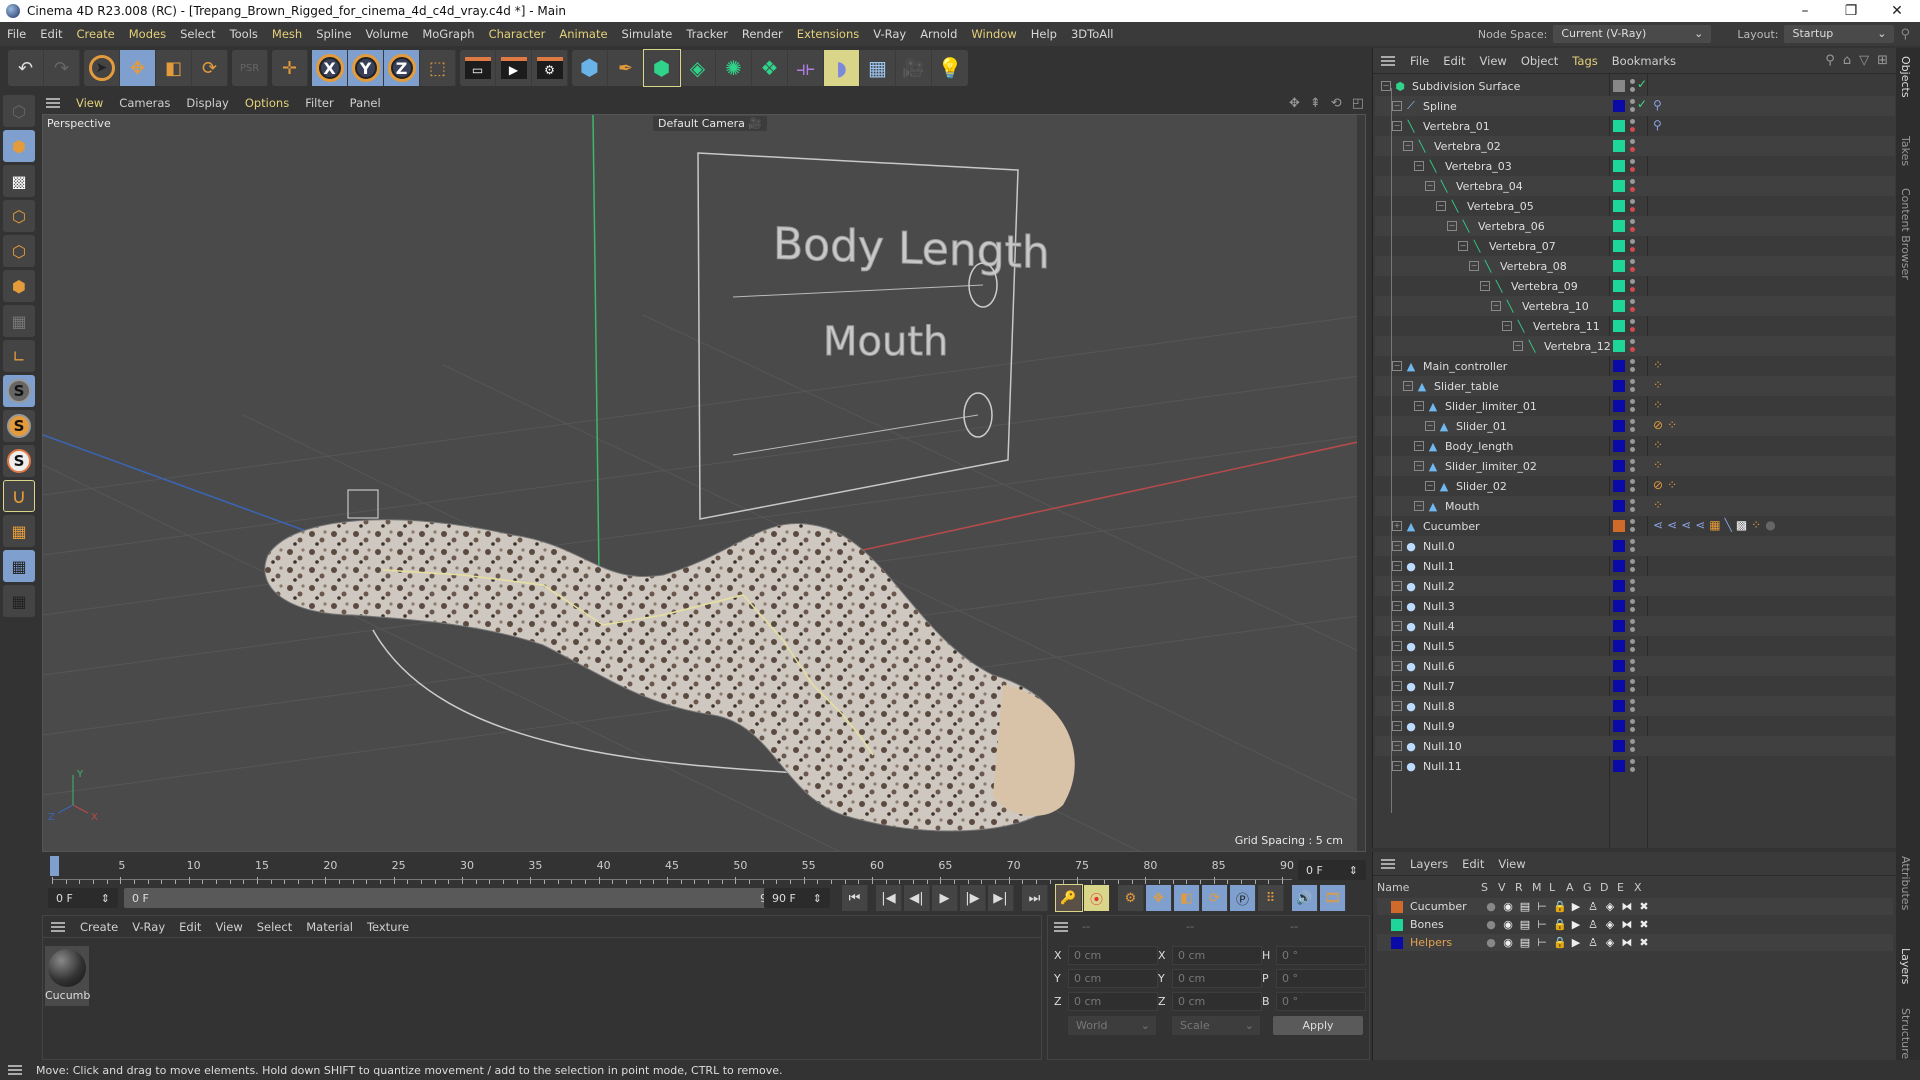 Image resolution: width=1920 pixels, height=1080 pixels. Describe the element at coordinates (267, 103) in the screenshot. I see `viewport-menu-options: Options` at that location.